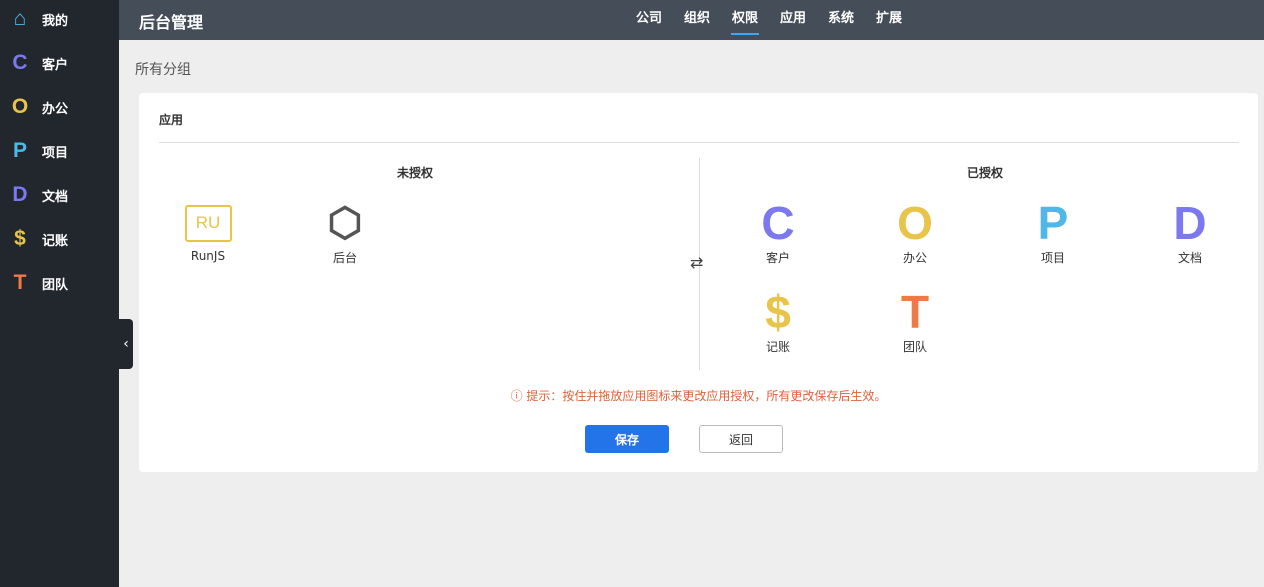  What do you see at coordinates (20, 62) in the screenshot?
I see `c-icon: C` at bounding box center [20, 62].